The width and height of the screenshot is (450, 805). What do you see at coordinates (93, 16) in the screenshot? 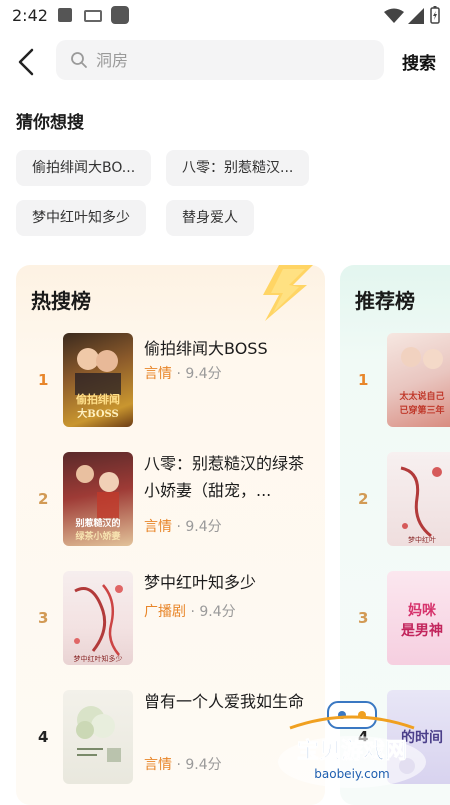
I see `keyboard-icon` at bounding box center [93, 16].